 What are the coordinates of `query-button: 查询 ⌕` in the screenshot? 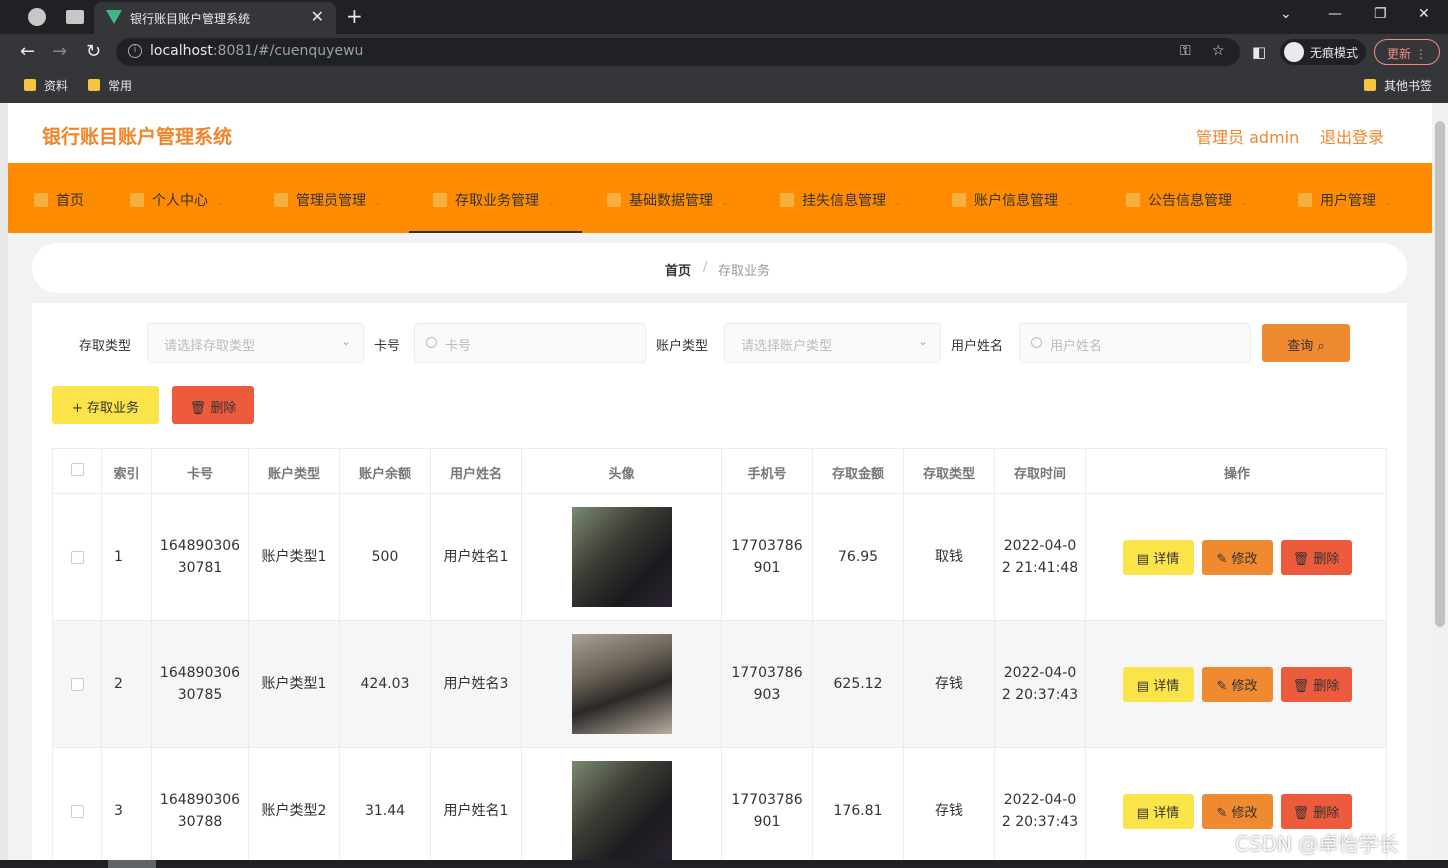 It's located at (1306, 343).